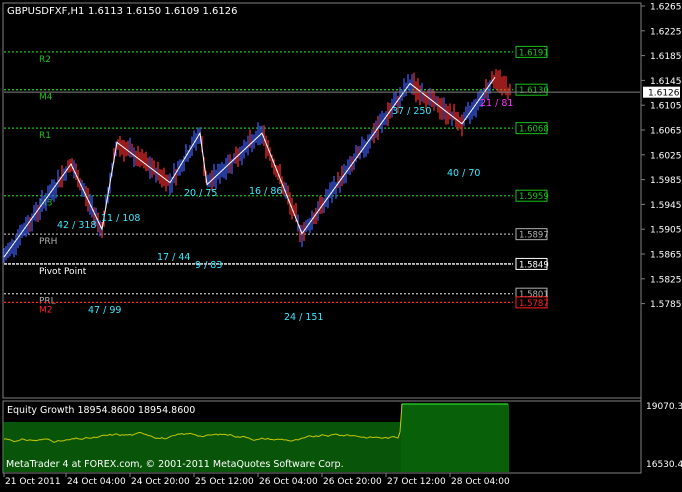 This screenshot has height=492, width=682. I want to click on level-value-label: 1.6130, so click(534, 91).